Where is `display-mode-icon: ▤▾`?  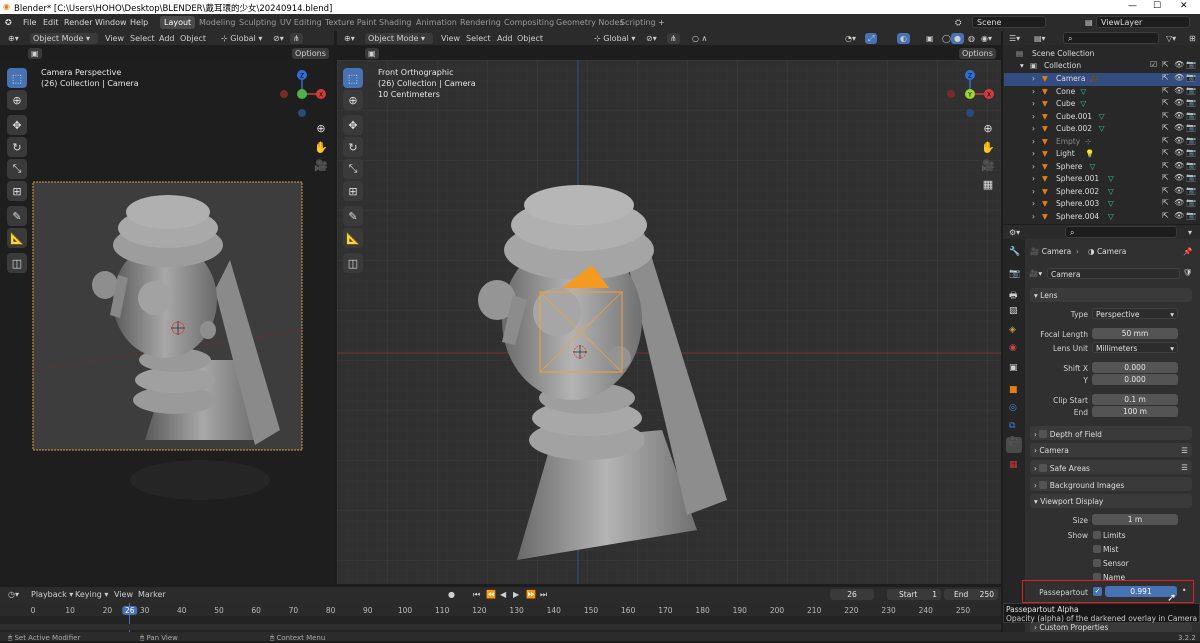 display-mode-icon: ▤▾ is located at coordinates (1040, 38).